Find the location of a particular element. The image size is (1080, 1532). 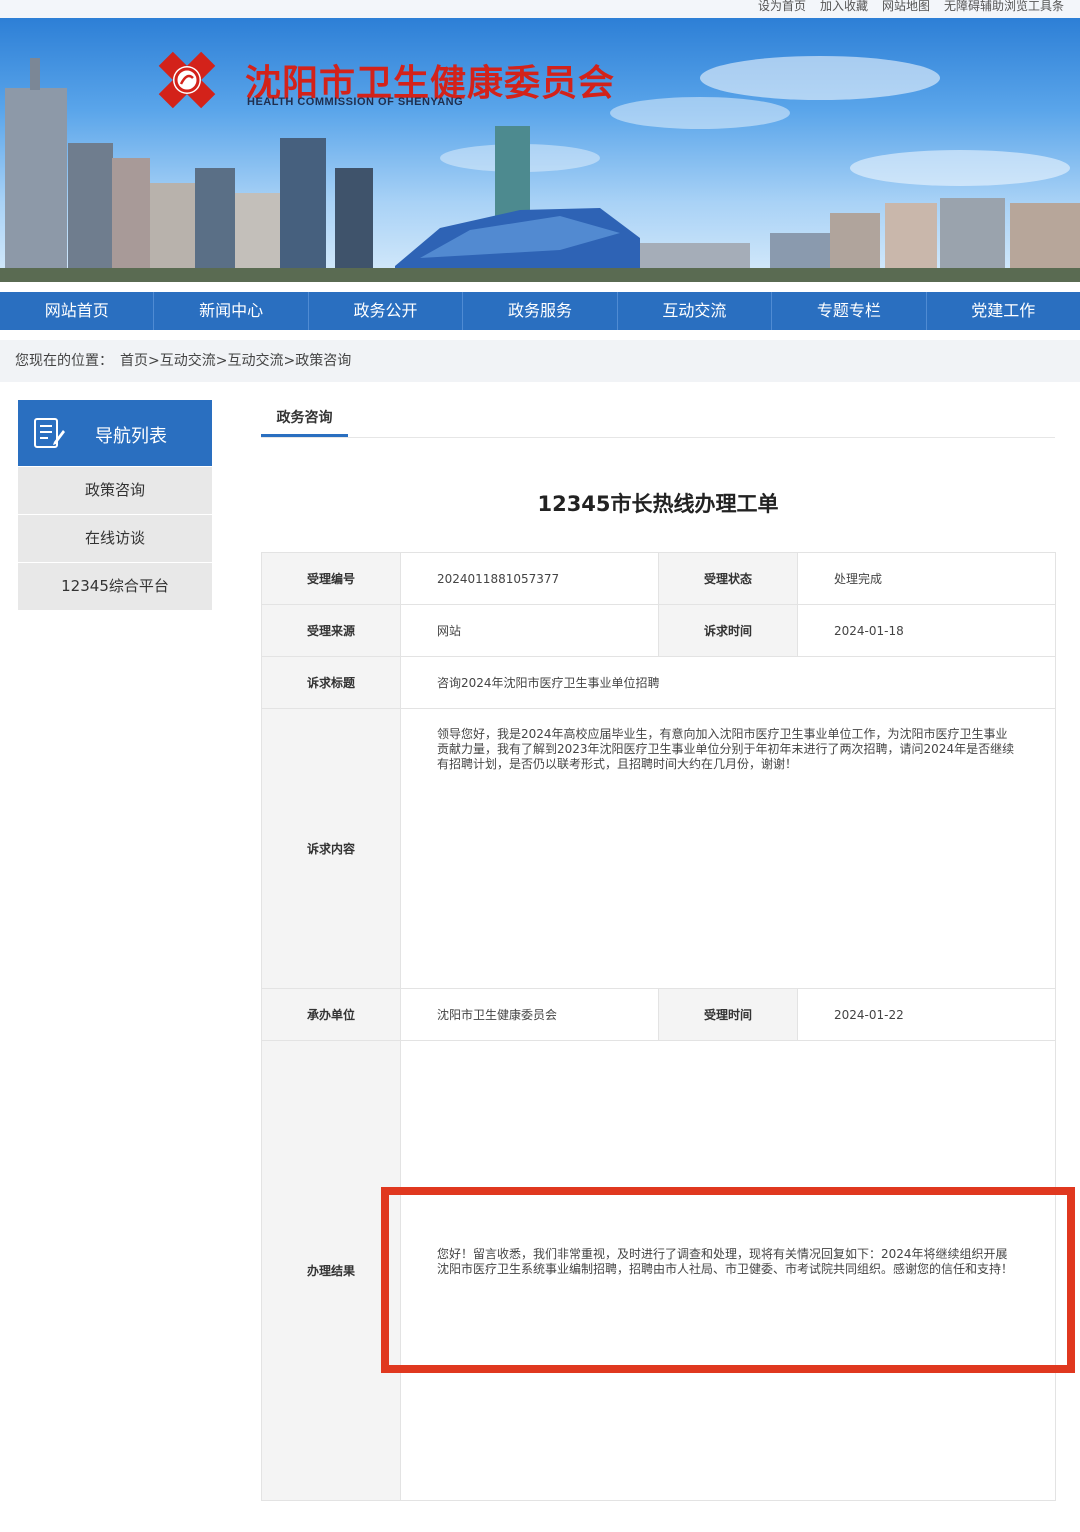

commission-emblem-logo is located at coordinates (187, 80).